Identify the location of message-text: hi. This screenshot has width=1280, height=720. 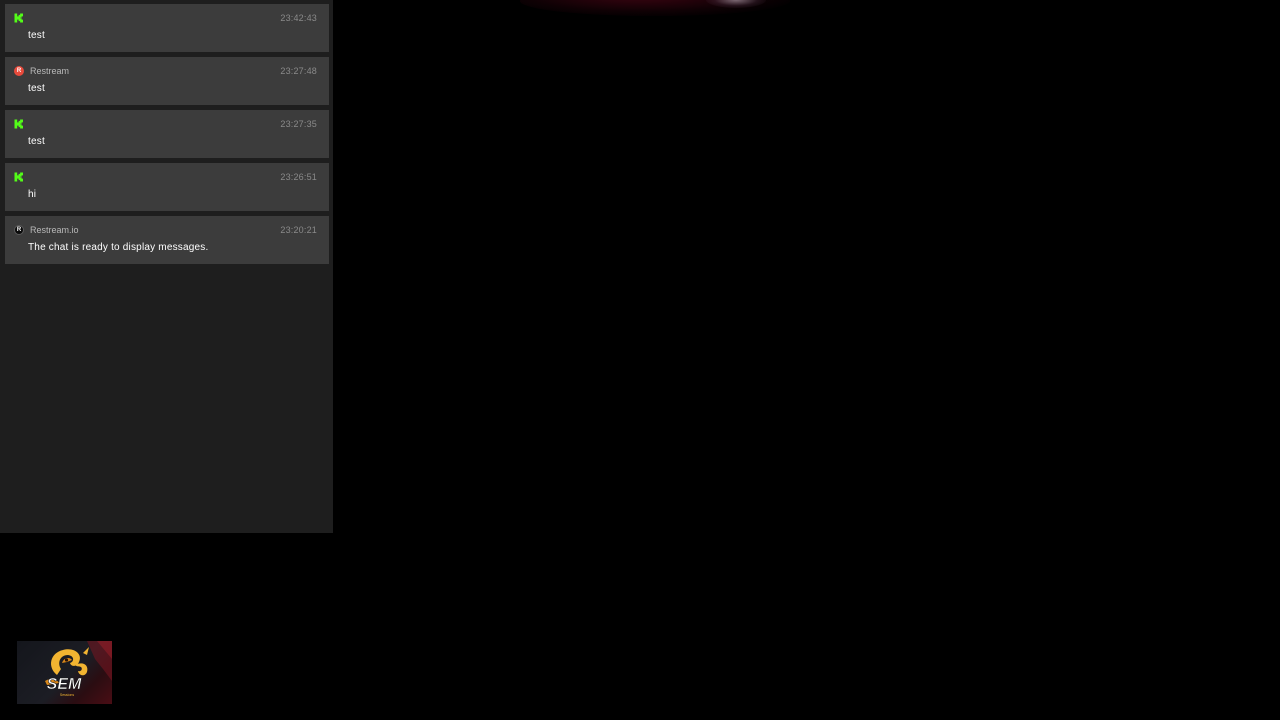
(32, 194).